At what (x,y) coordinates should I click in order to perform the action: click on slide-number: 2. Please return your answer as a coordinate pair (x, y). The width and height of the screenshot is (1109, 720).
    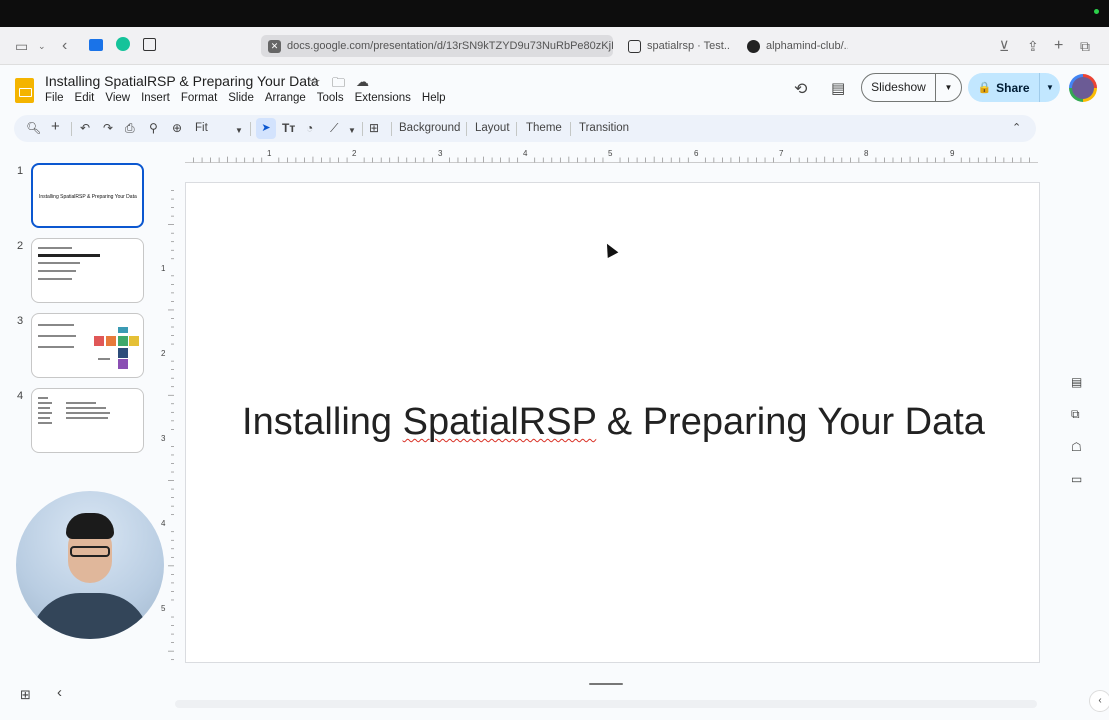
    Looking at the image, I should click on (20, 246).